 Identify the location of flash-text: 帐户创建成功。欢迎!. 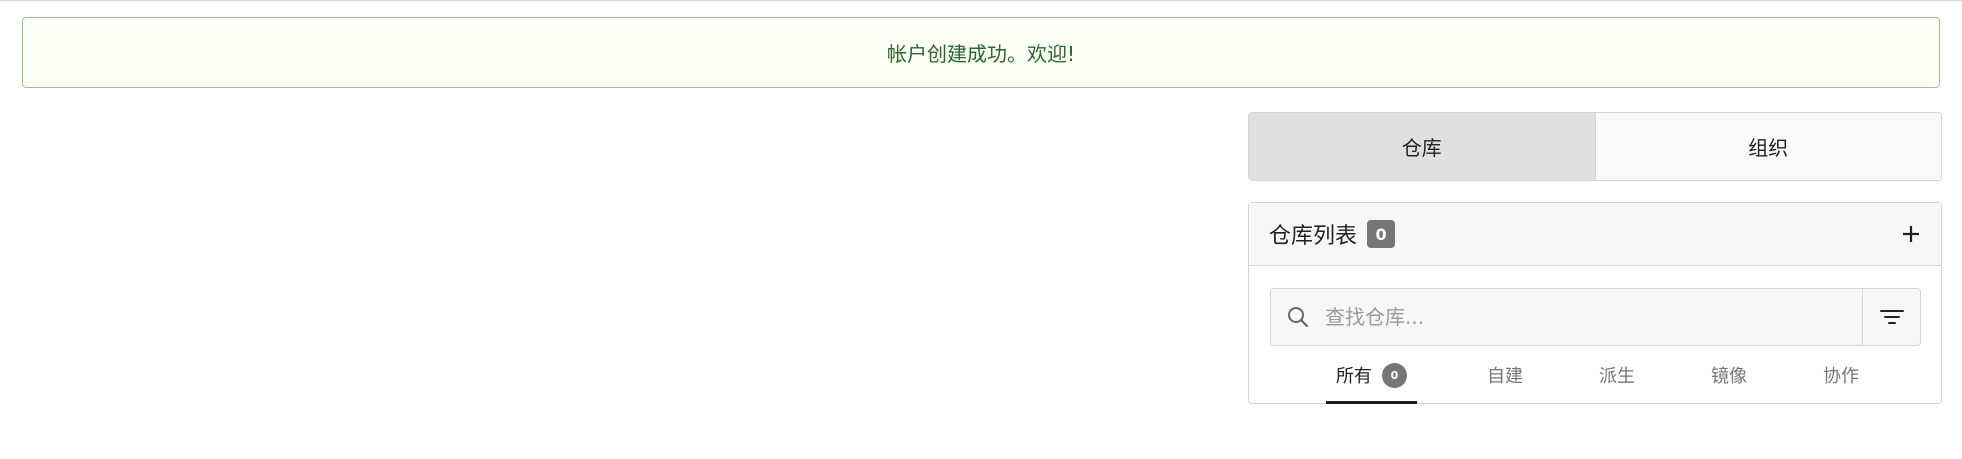
(981, 54).